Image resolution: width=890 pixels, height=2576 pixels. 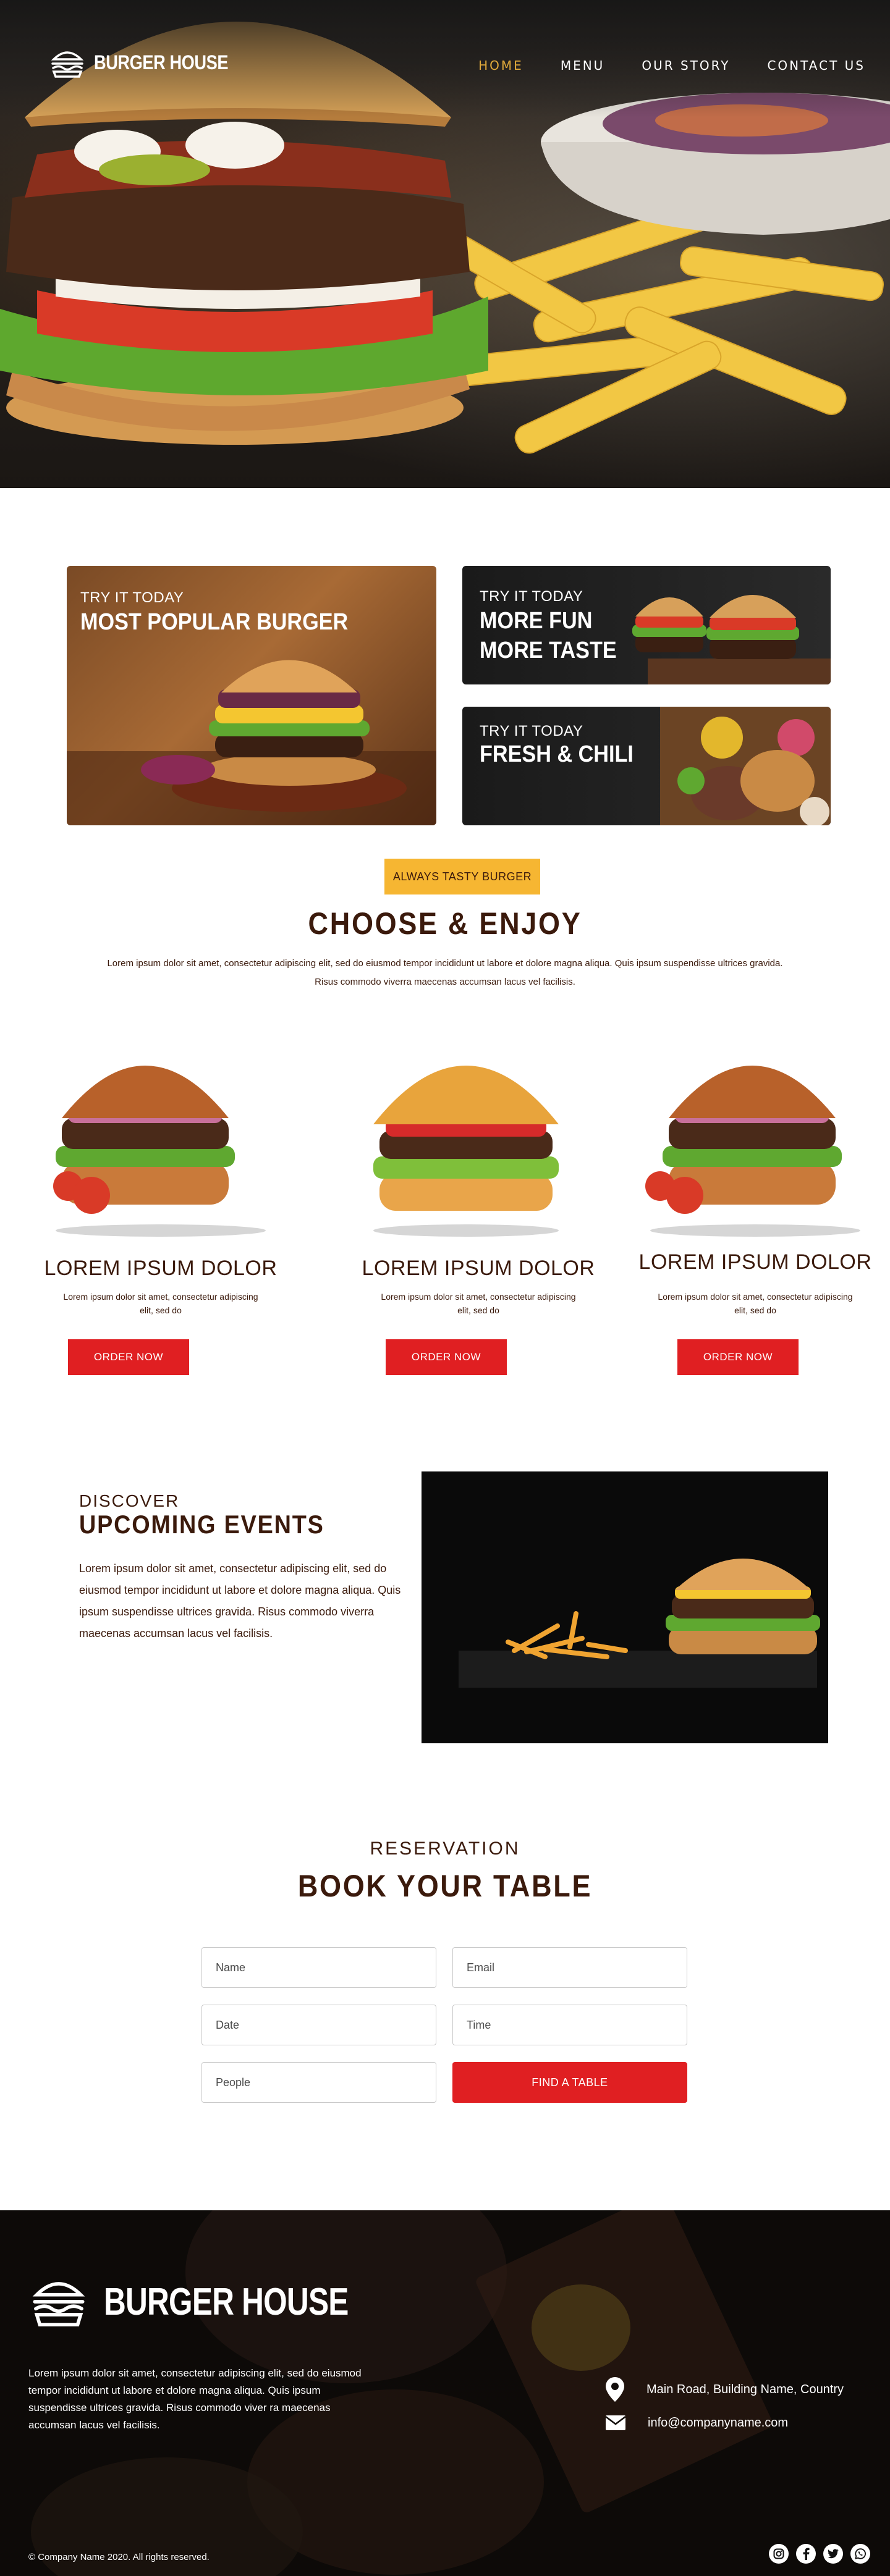 What do you see at coordinates (569, 1967) in the screenshot?
I see `email-field` at bounding box center [569, 1967].